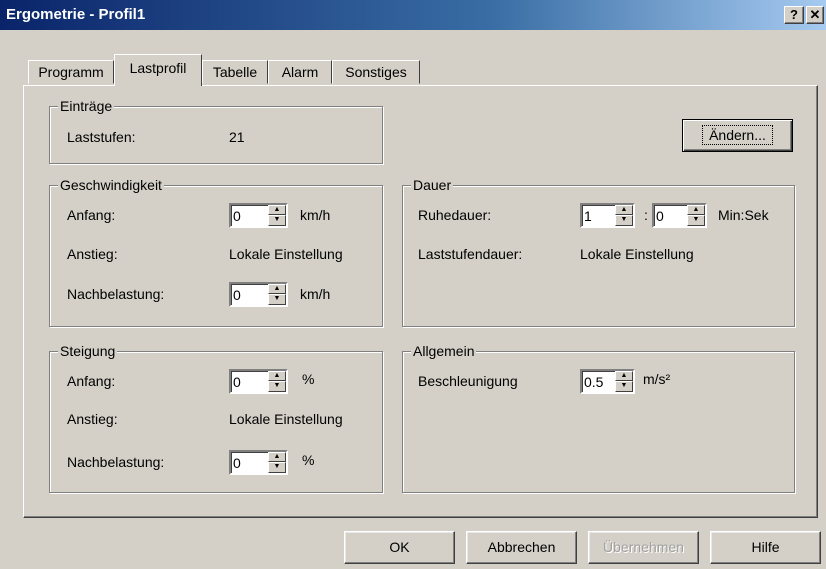 The image size is (826, 569). I want to click on dauer-group-title: Dauer, so click(432, 185).